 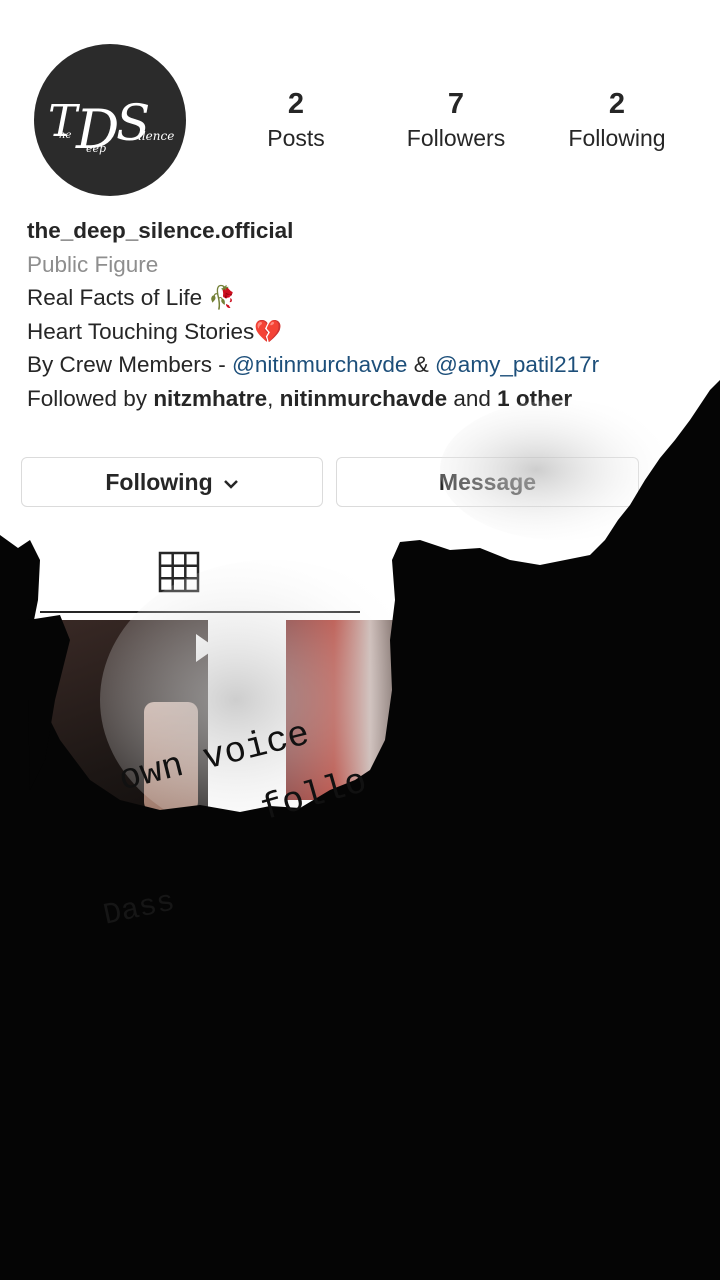 I want to click on video-play-icon, so click(x=202, y=648).